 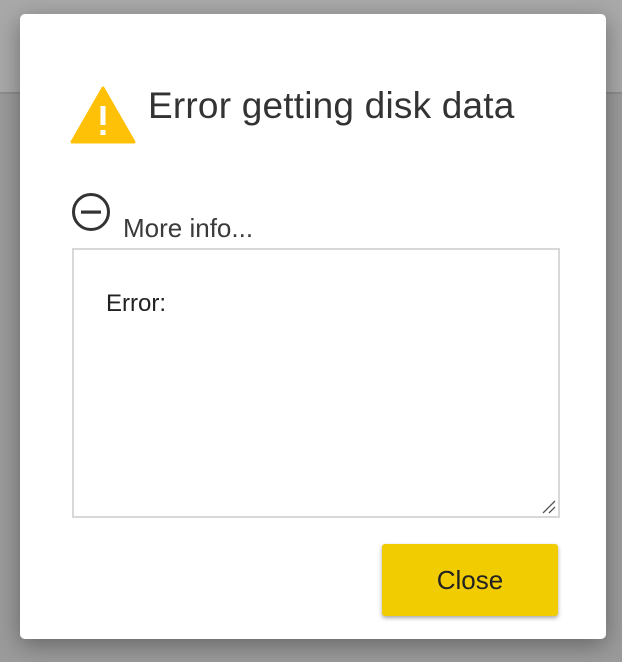 What do you see at coordinates (470, 580) in the screenshot?
I see `close-button: Close` at bounding box center [470, 580].